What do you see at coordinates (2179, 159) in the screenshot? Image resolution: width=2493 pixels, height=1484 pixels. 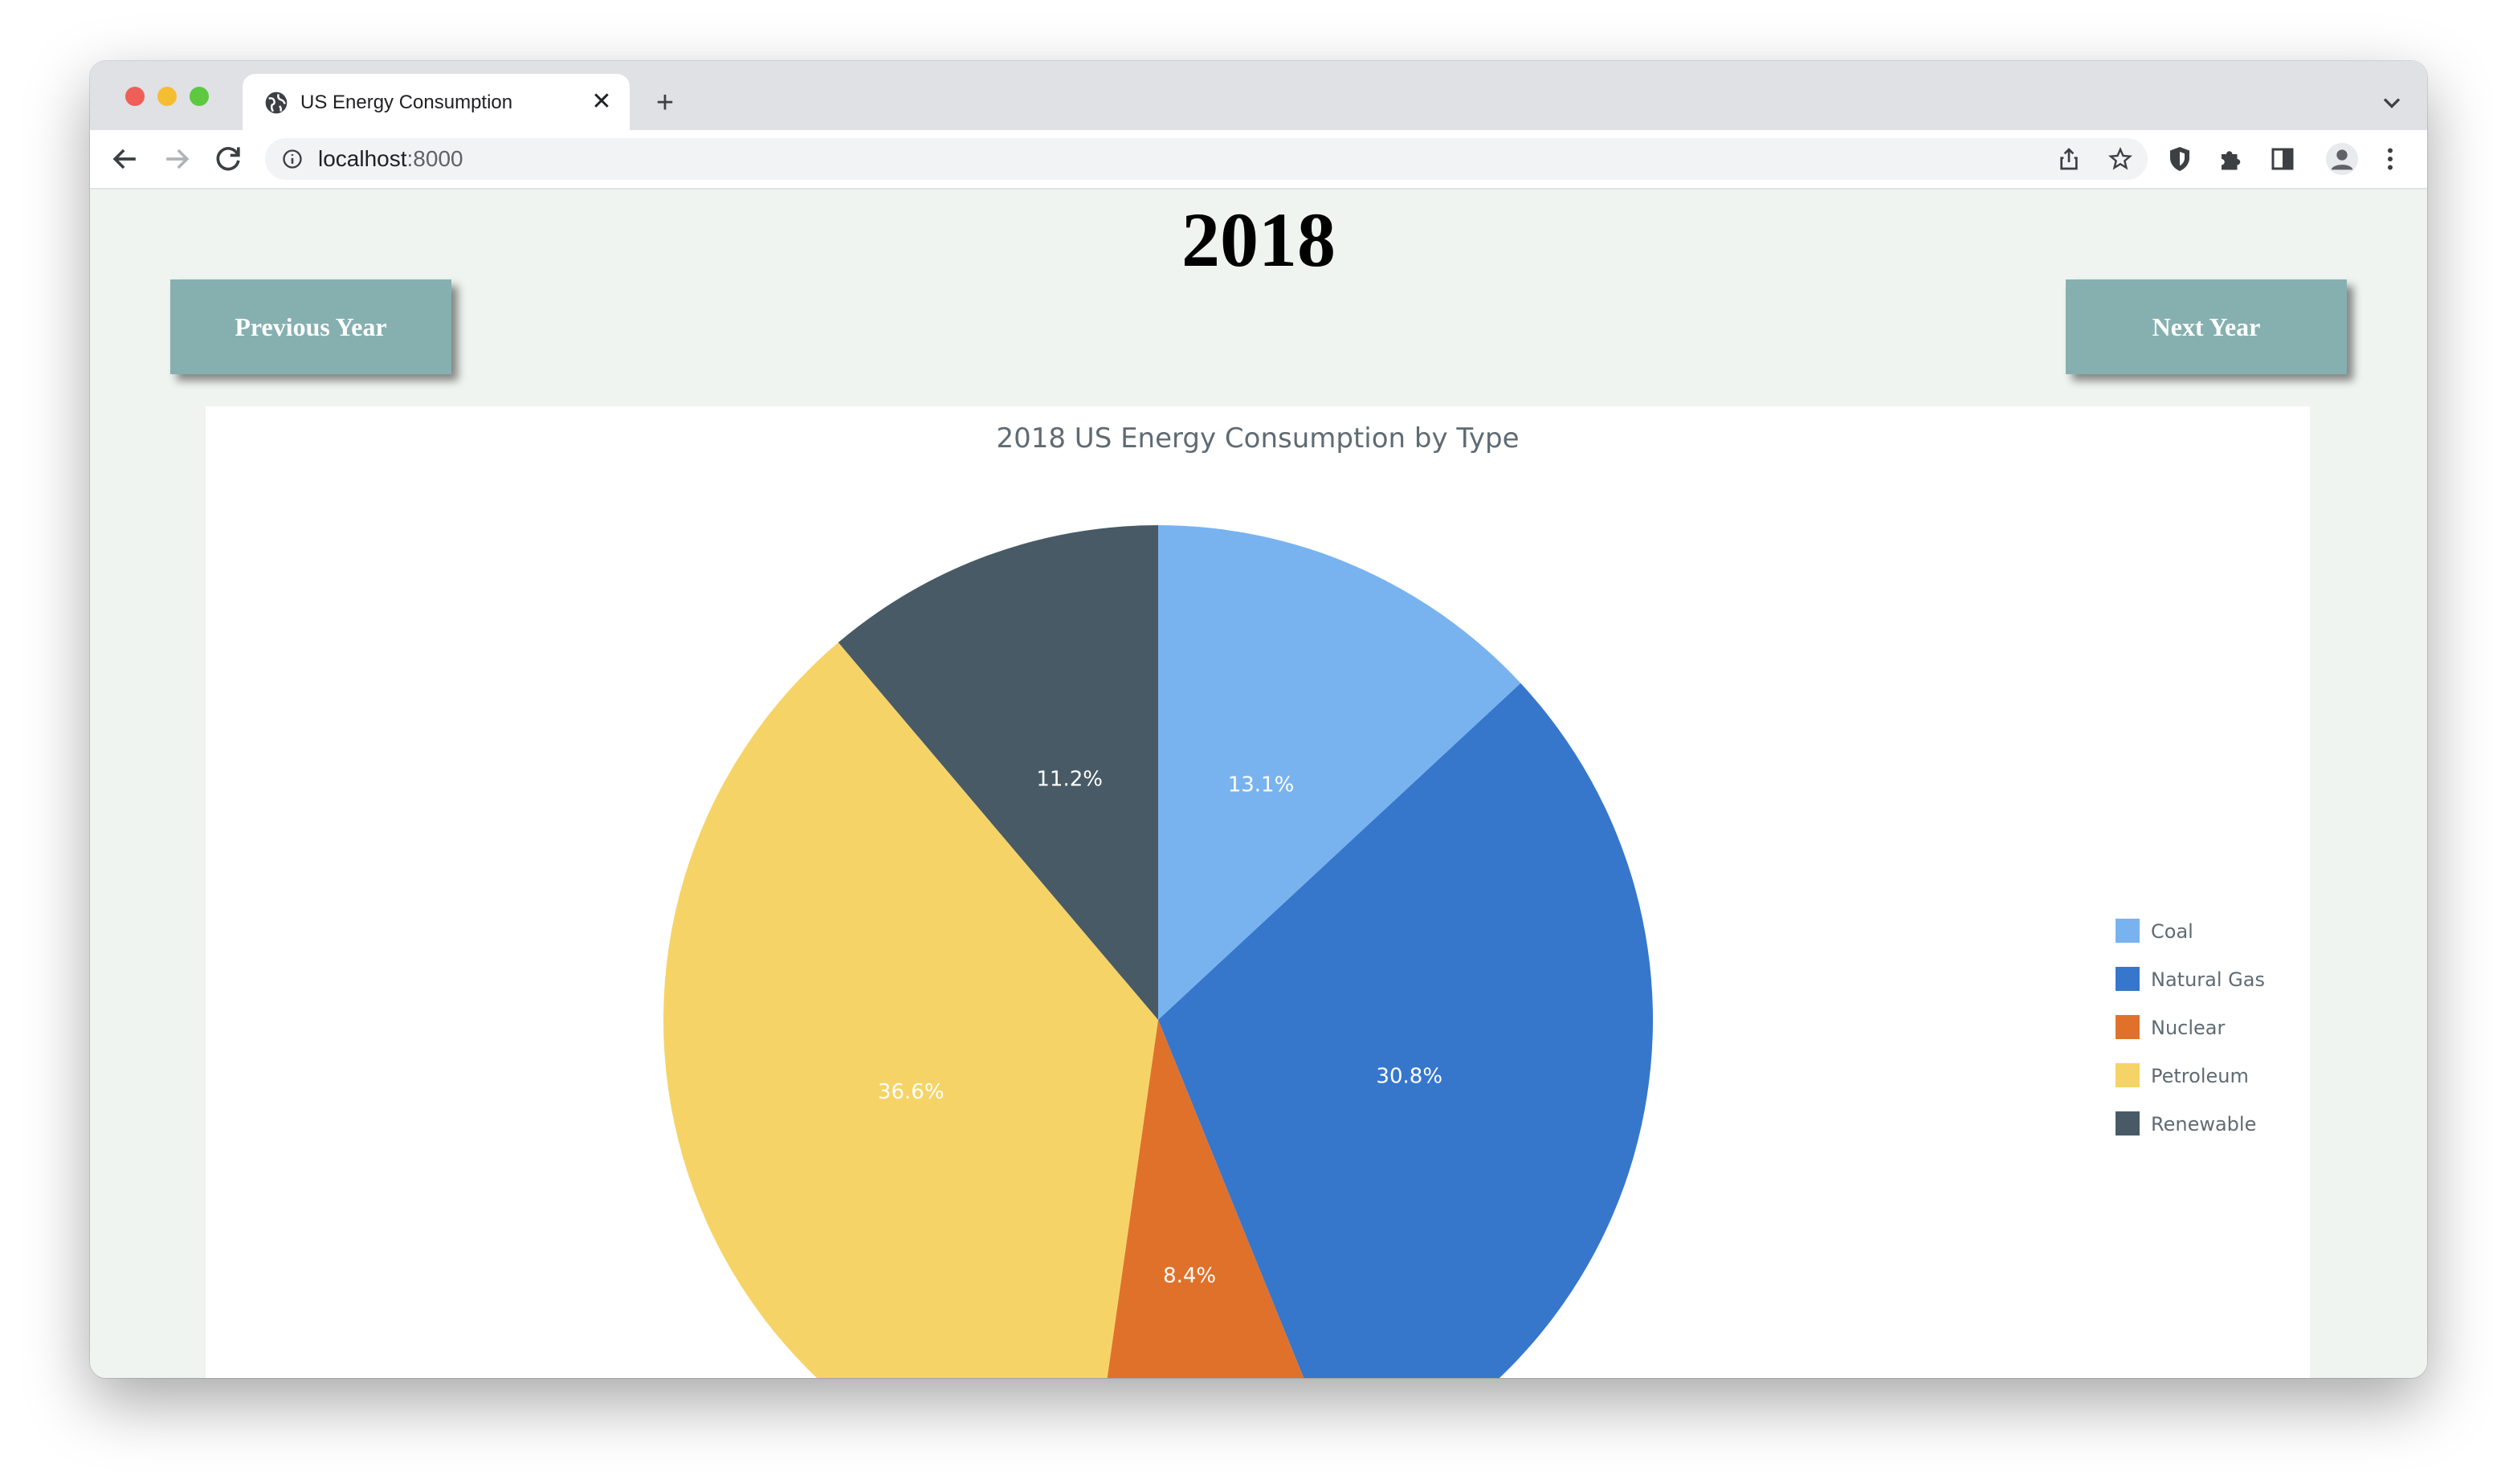 I see `shield-icon` at bounding box center [2179, 159].